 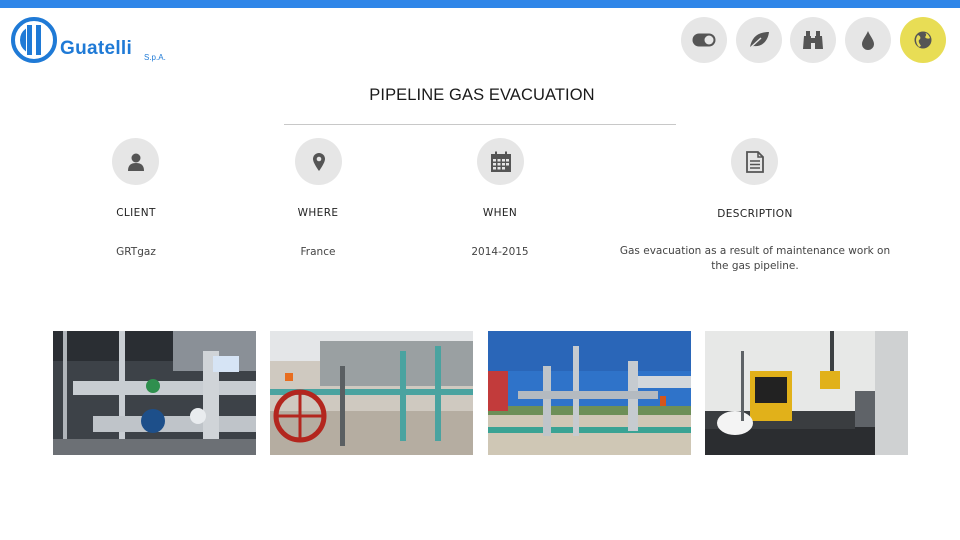 What do you see at coordinates (500, 252) in the screenshot?
I see `when-value: 2014-2015` at bounding box center [500, 252].